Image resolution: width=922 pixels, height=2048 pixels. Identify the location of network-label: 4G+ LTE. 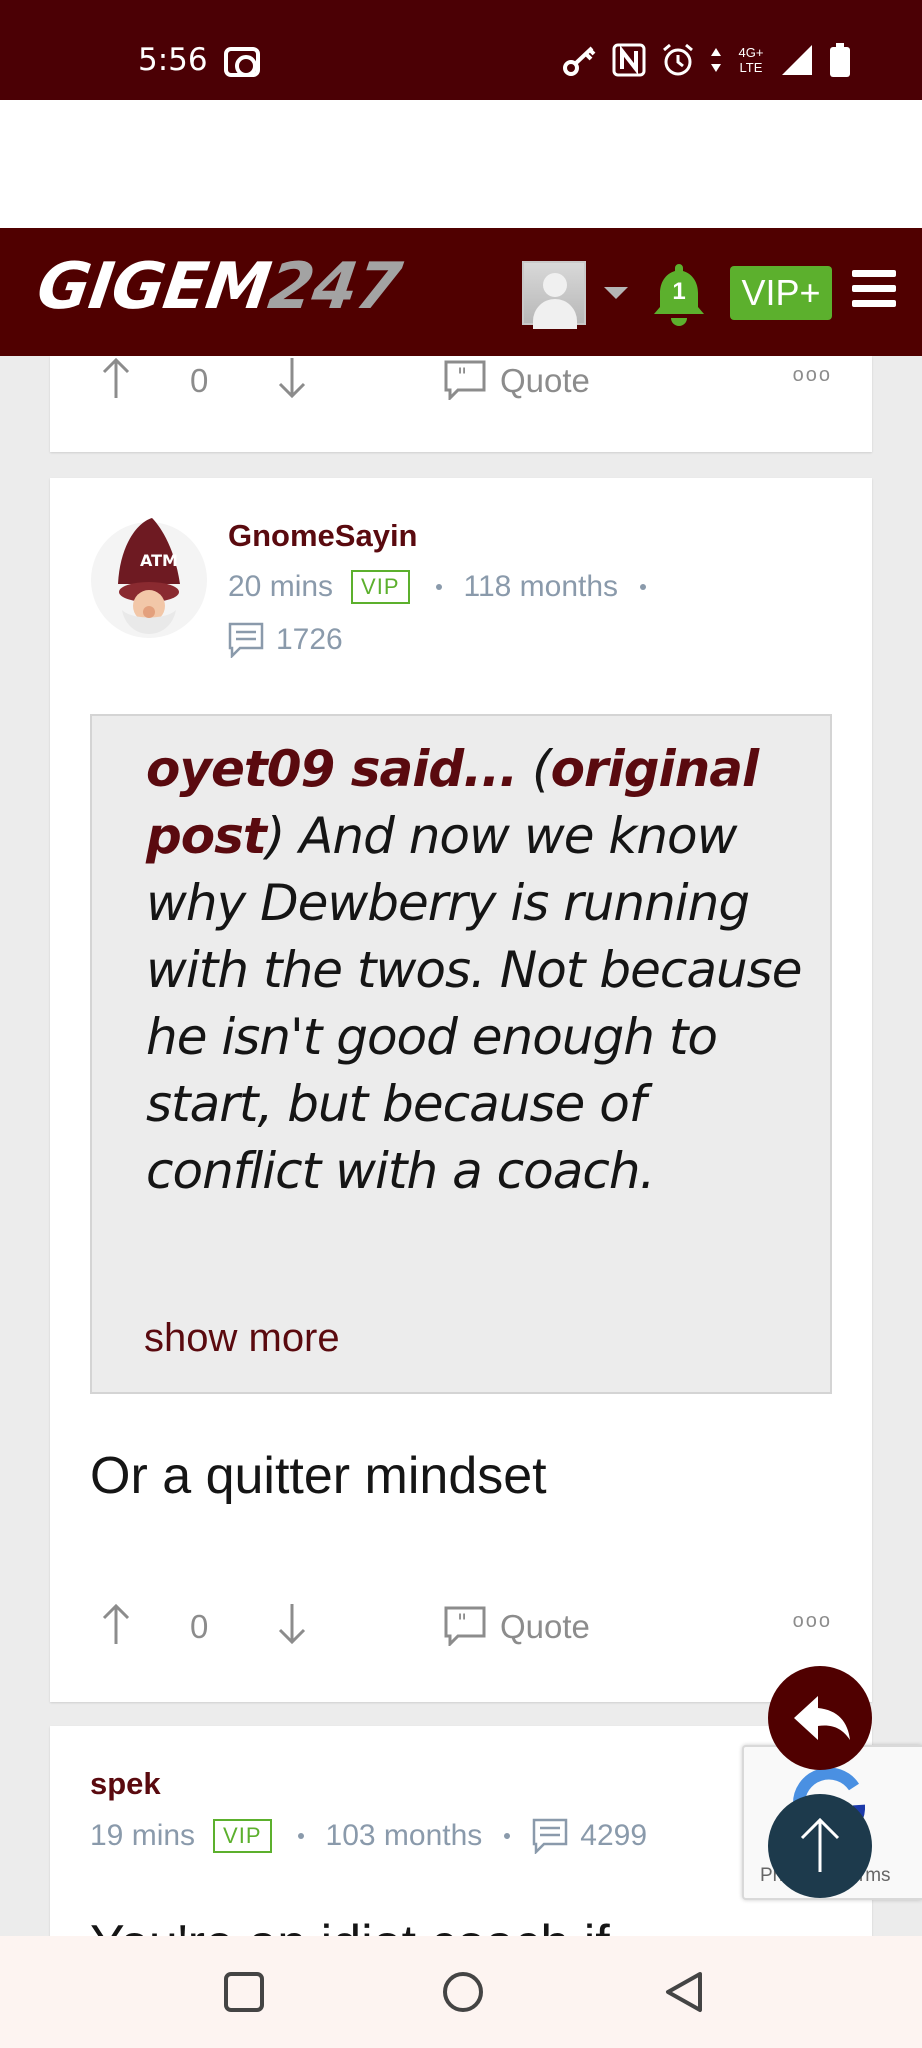
(751, 60).